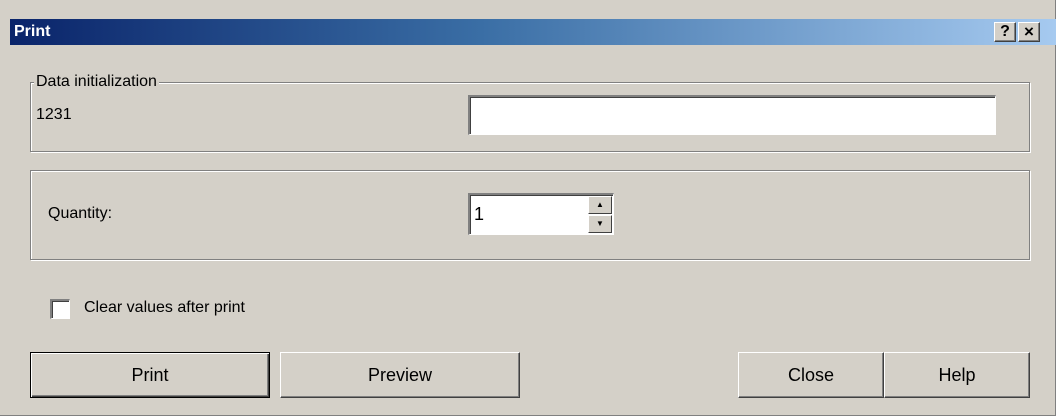  I want to click on dialog-title: Print, so click(32, 31).